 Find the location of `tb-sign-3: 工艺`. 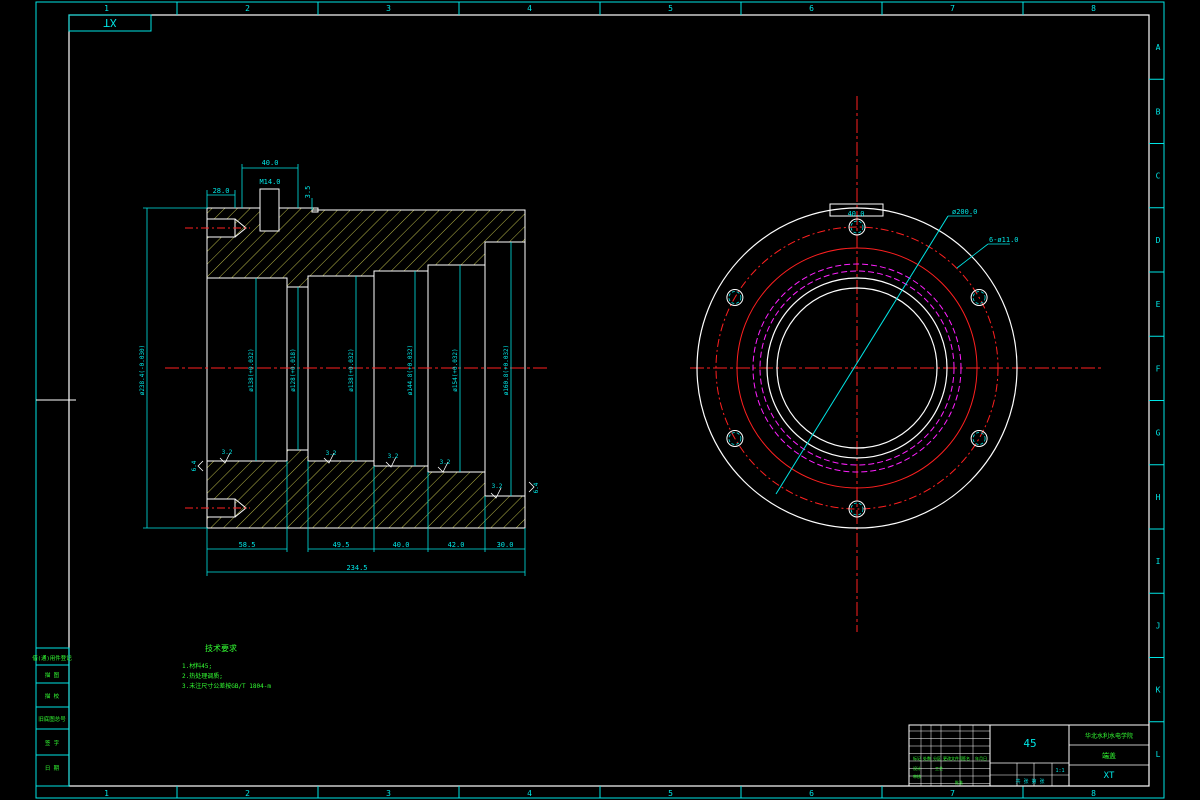

tb-sign-3: 工艺 is located at coordinates (939, 768).